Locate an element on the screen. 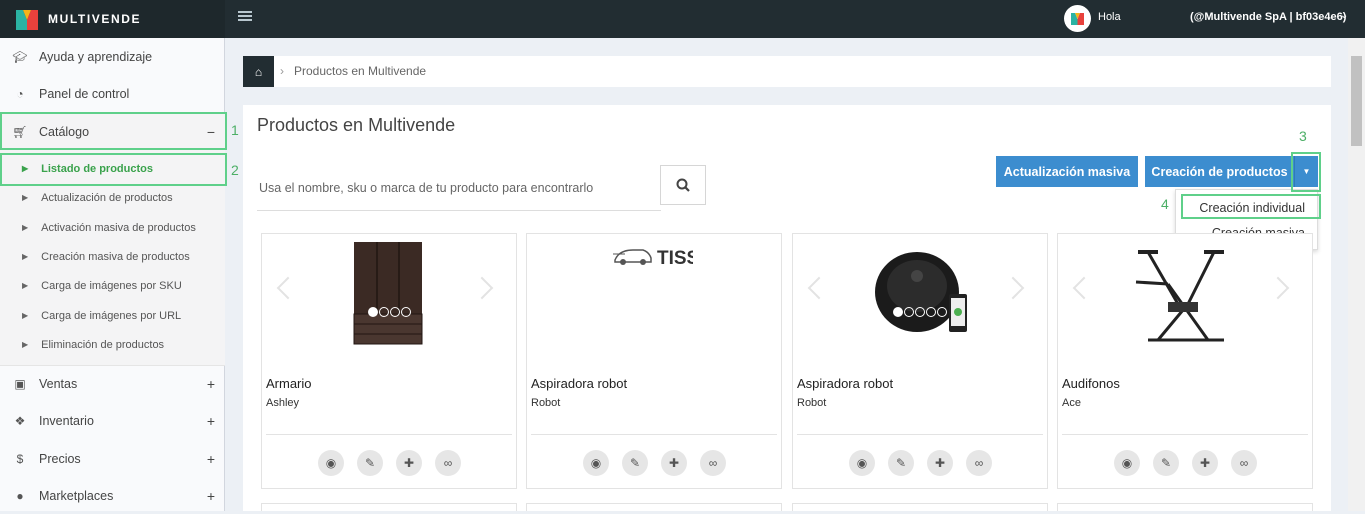 Image resolution: width=1365 pixels, height=514 pixels. bulk-update-button: Actualización masiva is located at coordinates (1067, 171).